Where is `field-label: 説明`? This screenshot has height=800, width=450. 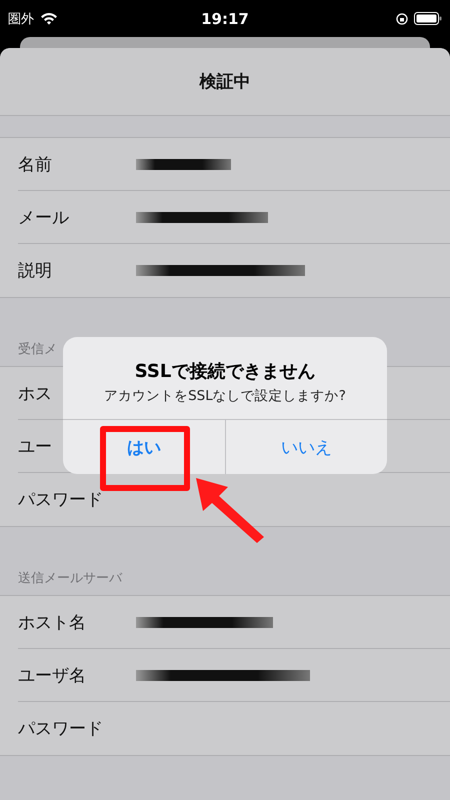
field-label: 説明 is located at coordinates (35, 271).